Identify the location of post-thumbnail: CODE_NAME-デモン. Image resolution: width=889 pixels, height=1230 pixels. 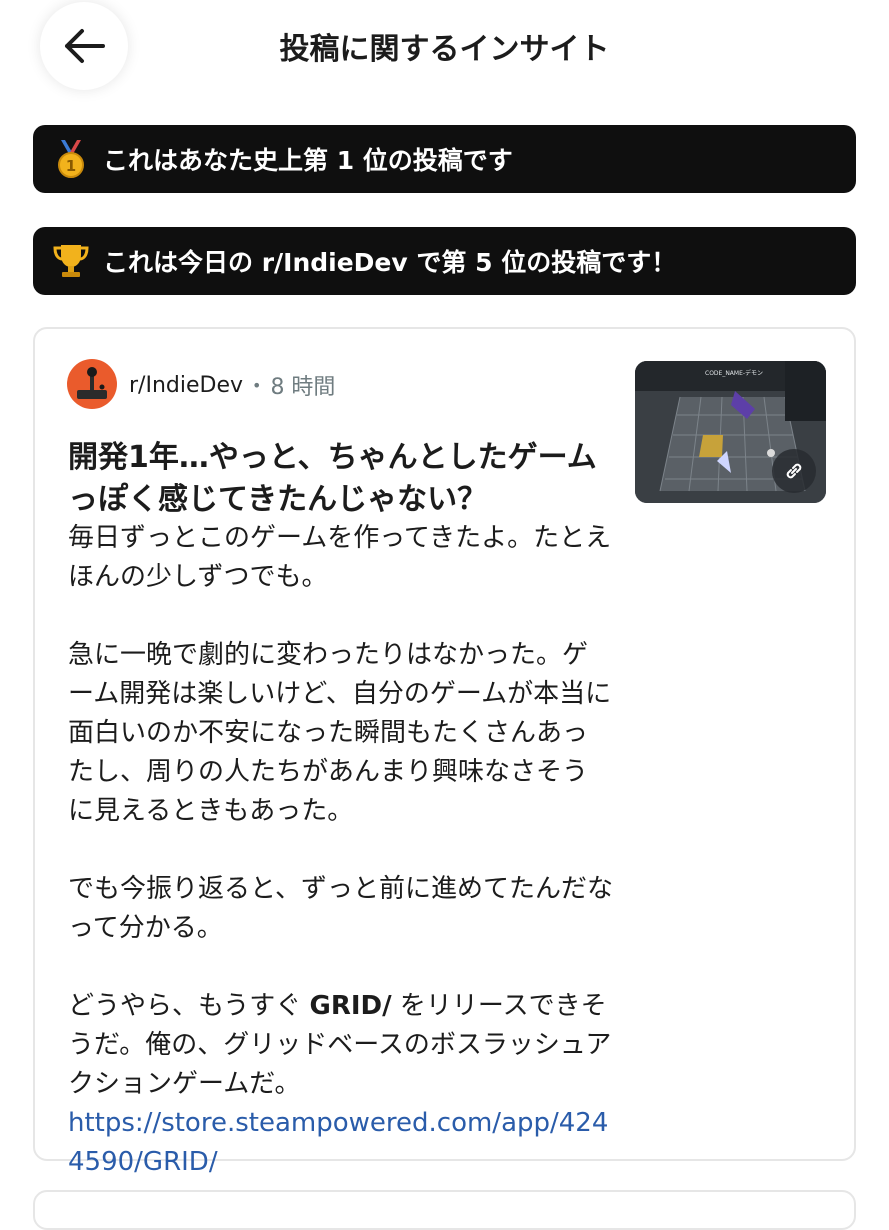
(730, 432).